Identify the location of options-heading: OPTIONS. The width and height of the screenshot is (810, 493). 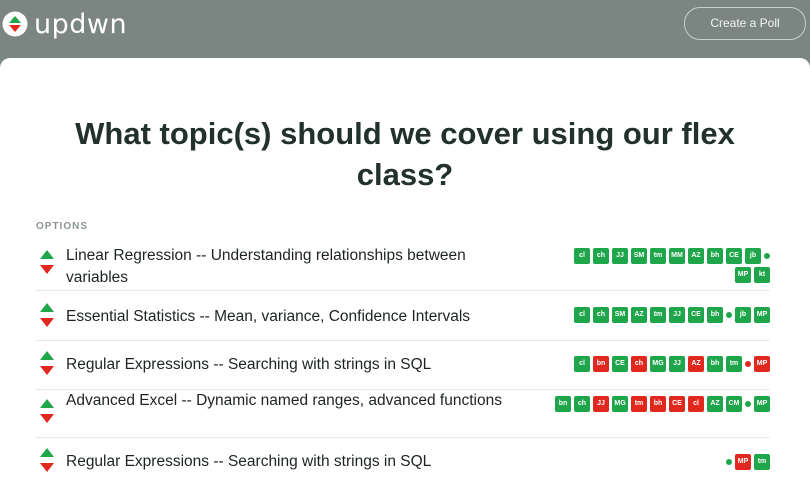
(62, 226).